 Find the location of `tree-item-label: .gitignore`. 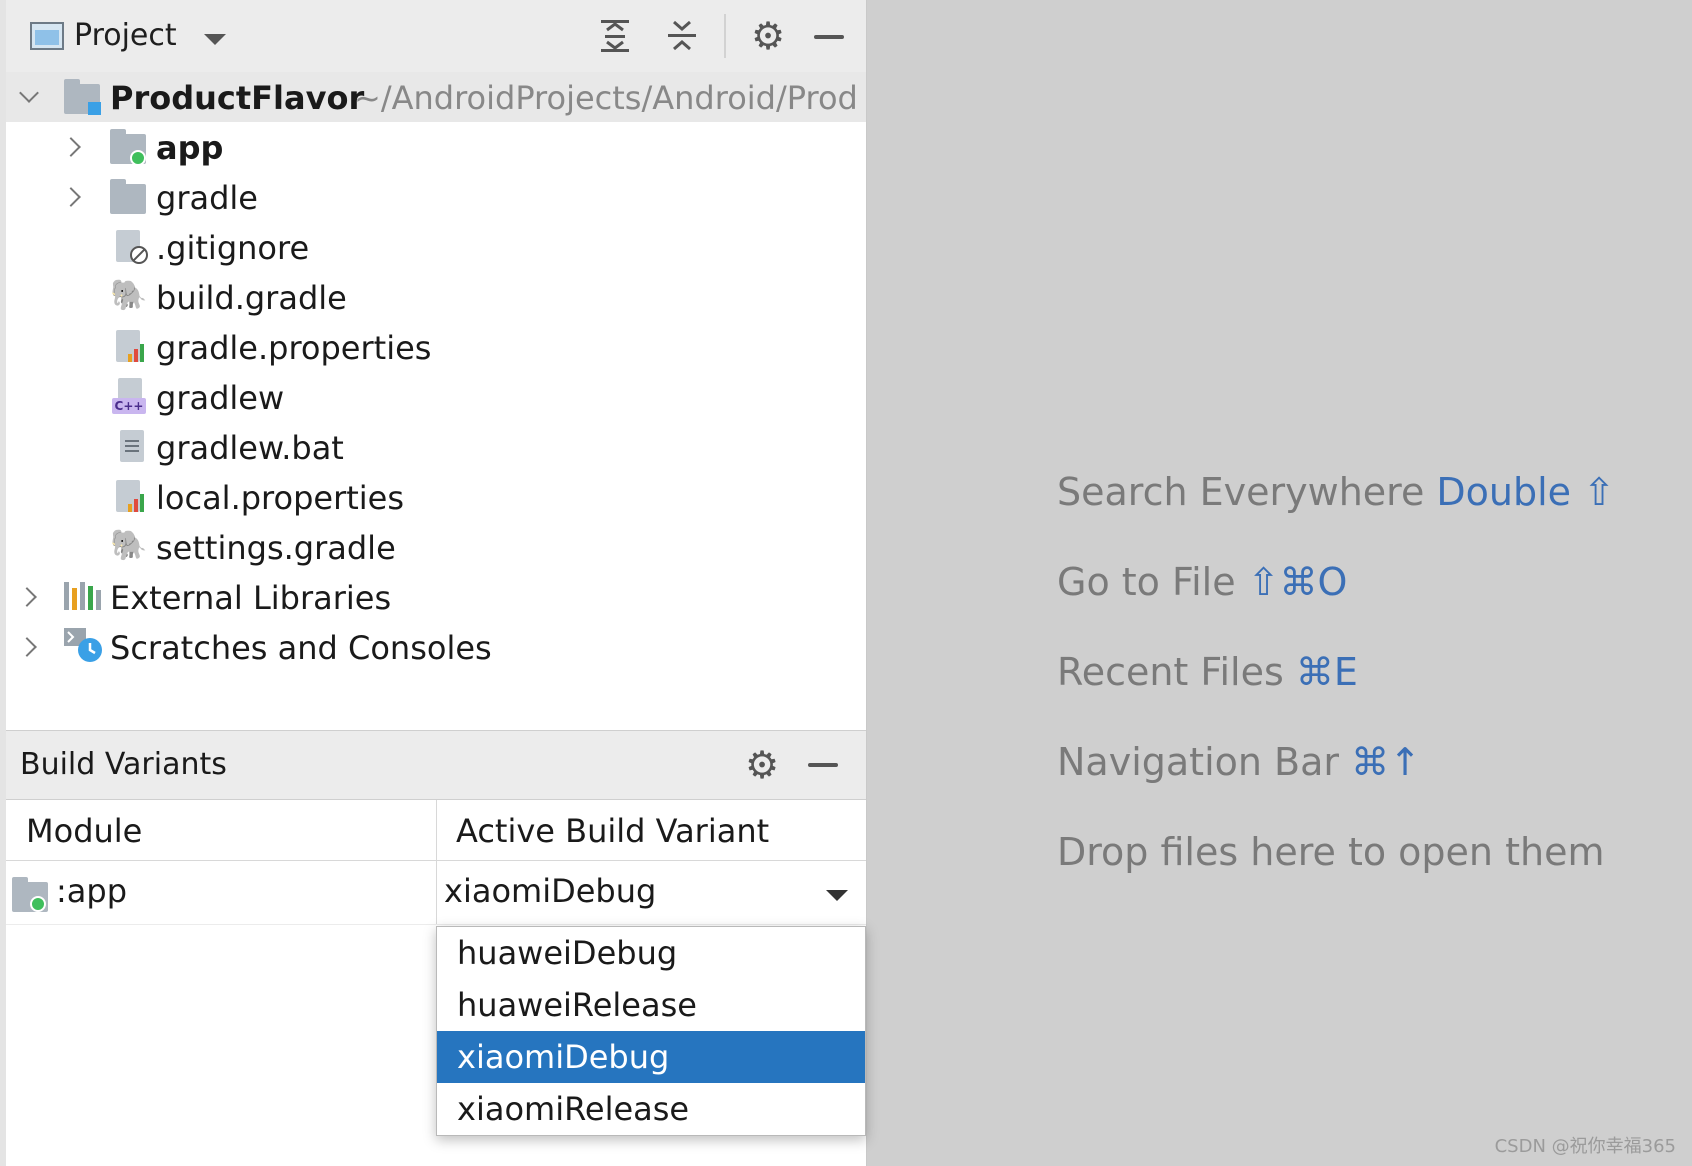

tree-item-label: .gitignore is located at coordinates (233, 248).